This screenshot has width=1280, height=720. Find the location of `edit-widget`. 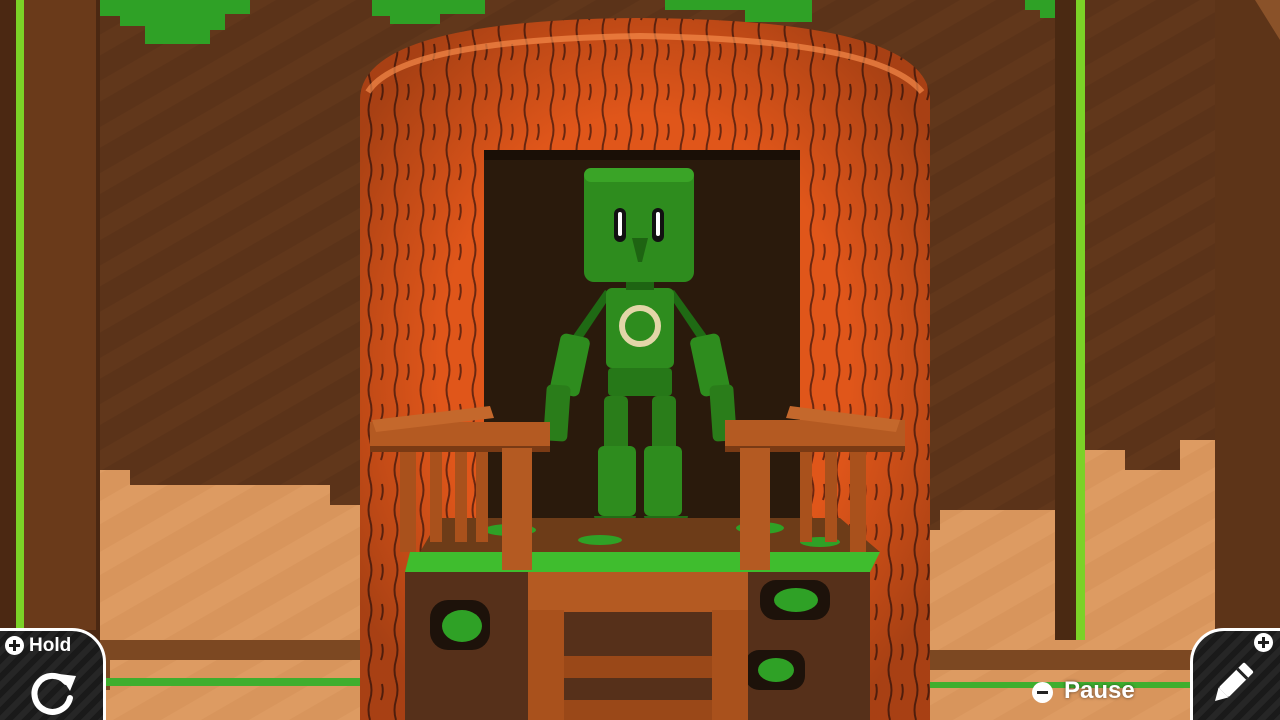

edit-widget is located at coordinates (1234, 674).